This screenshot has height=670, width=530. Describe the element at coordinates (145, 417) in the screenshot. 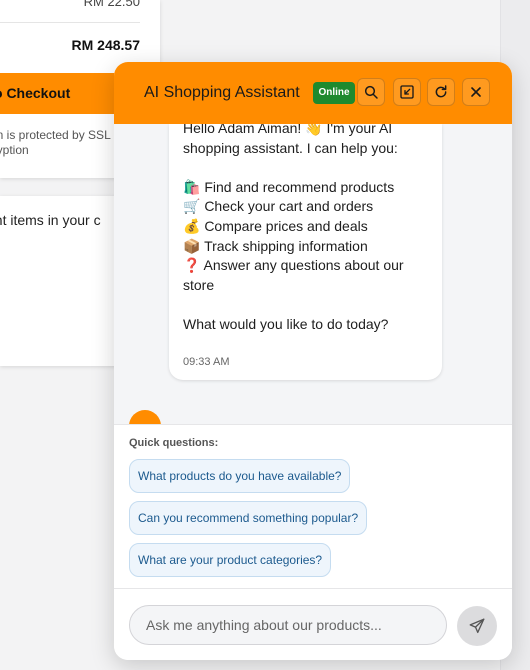

I see `bot-avatar` at that location.